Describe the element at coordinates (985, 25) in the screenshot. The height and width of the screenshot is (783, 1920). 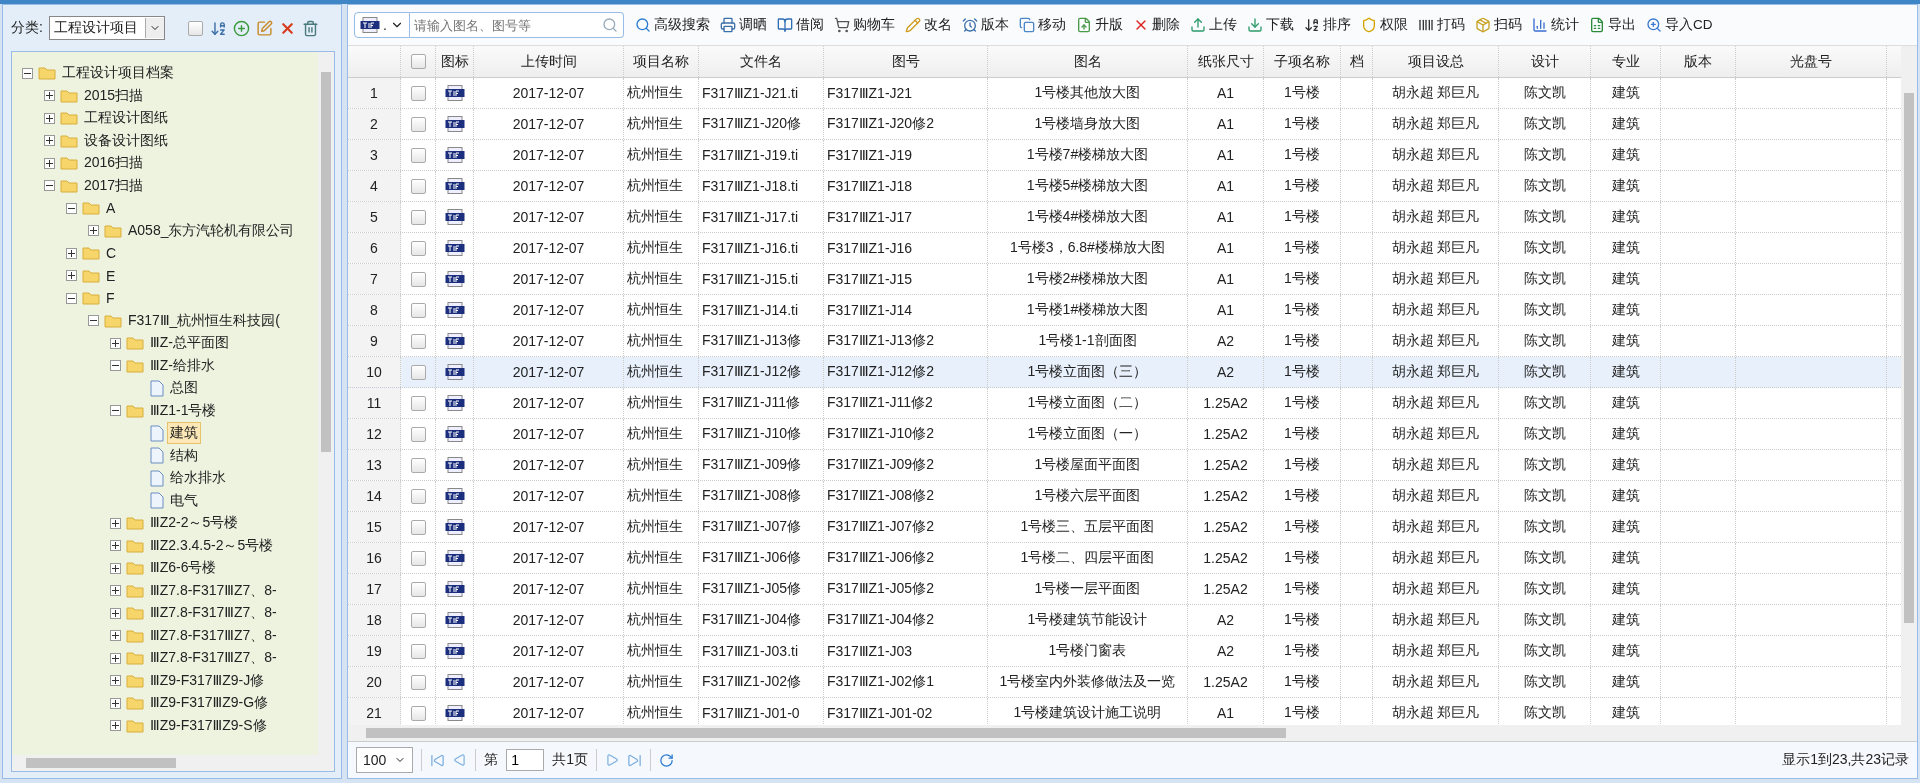
I see `toolbar-button: 版本` at that location.